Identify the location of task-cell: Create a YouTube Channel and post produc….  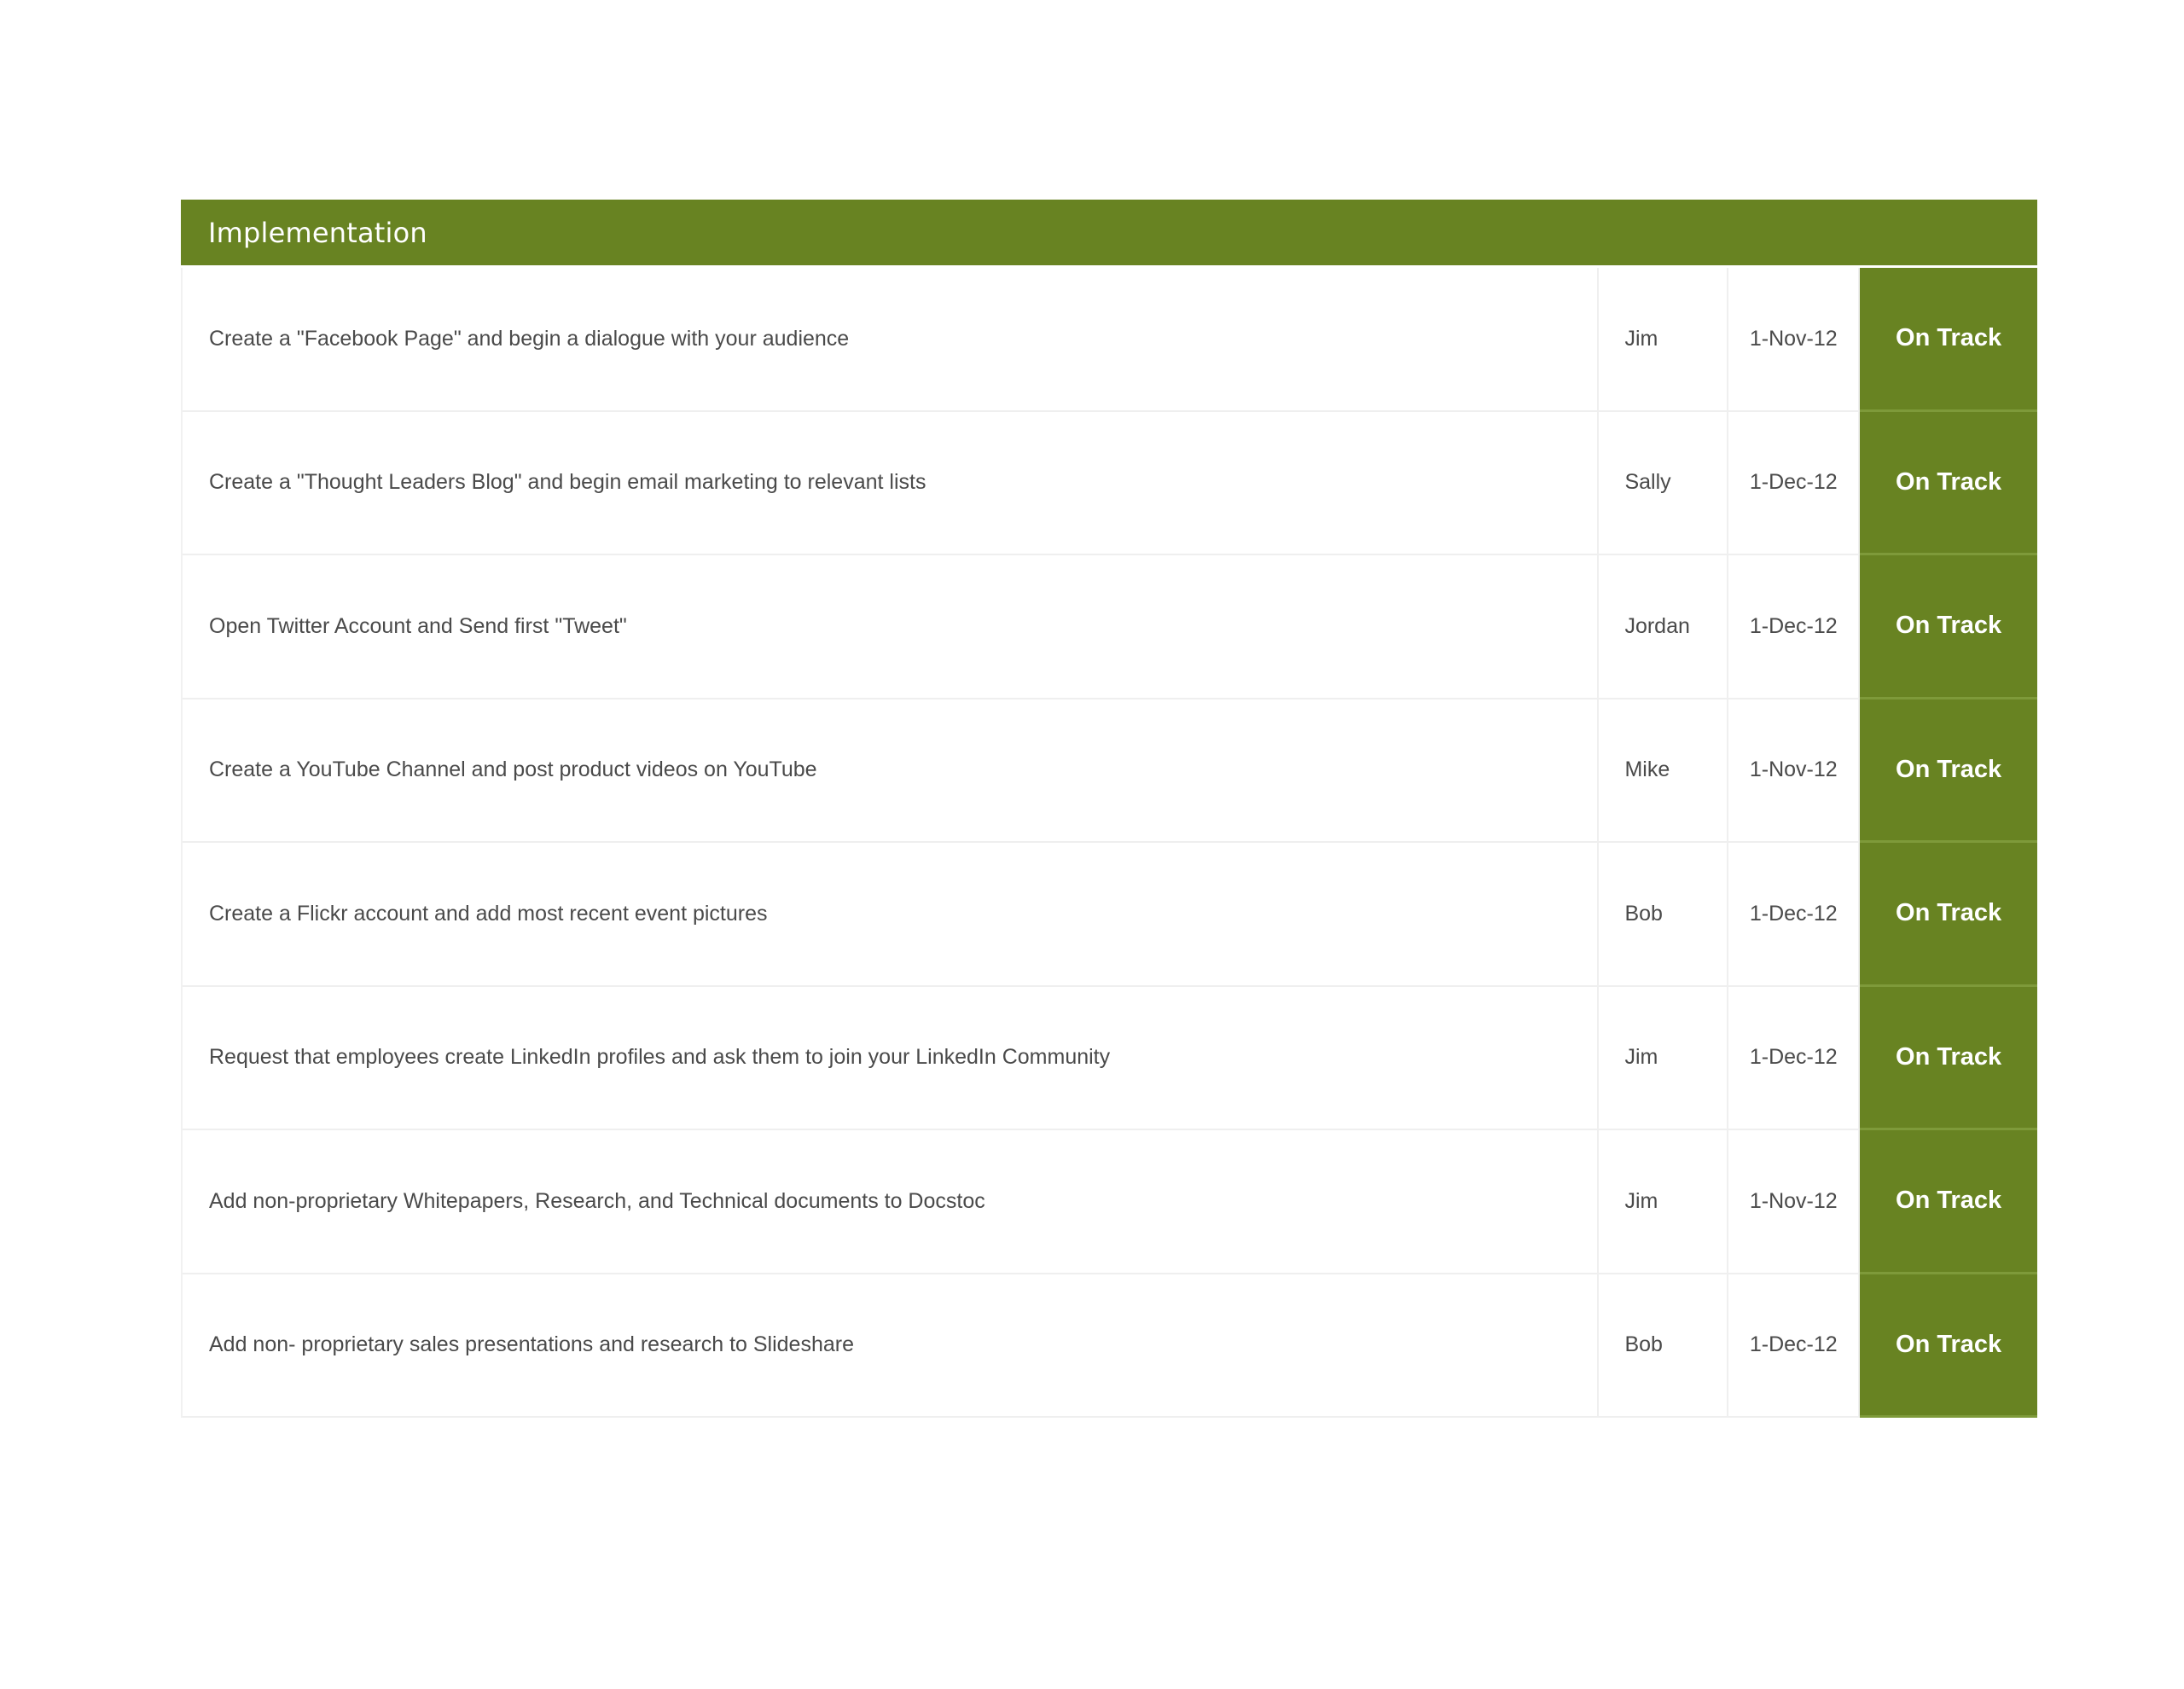
(891, 771).